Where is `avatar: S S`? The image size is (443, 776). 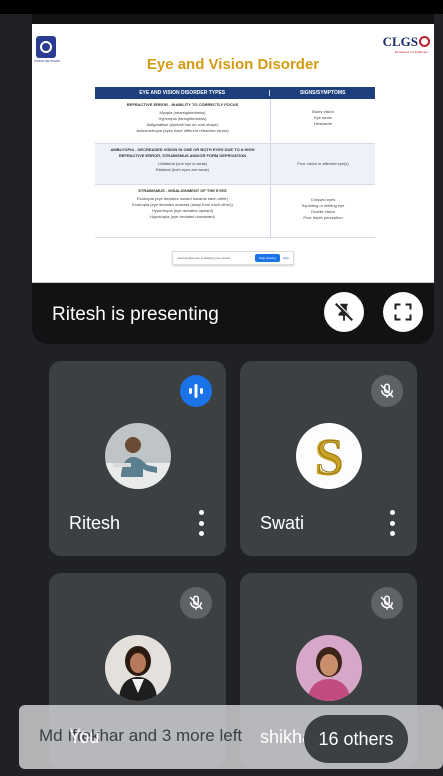 avatar: S S is located at coordinates (329, 456).